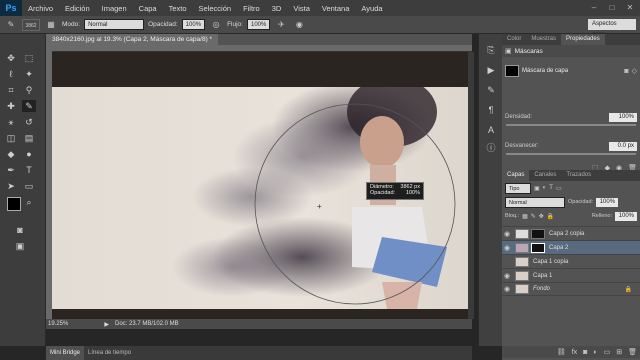  What do you see at coordinates (491, 148) in the screenshot?
I see `info-panel-icon: ⓘ` at bounding box center [491, 148].